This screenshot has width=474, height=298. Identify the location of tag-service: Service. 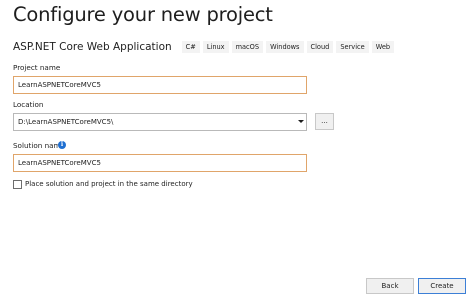
(352, 46).